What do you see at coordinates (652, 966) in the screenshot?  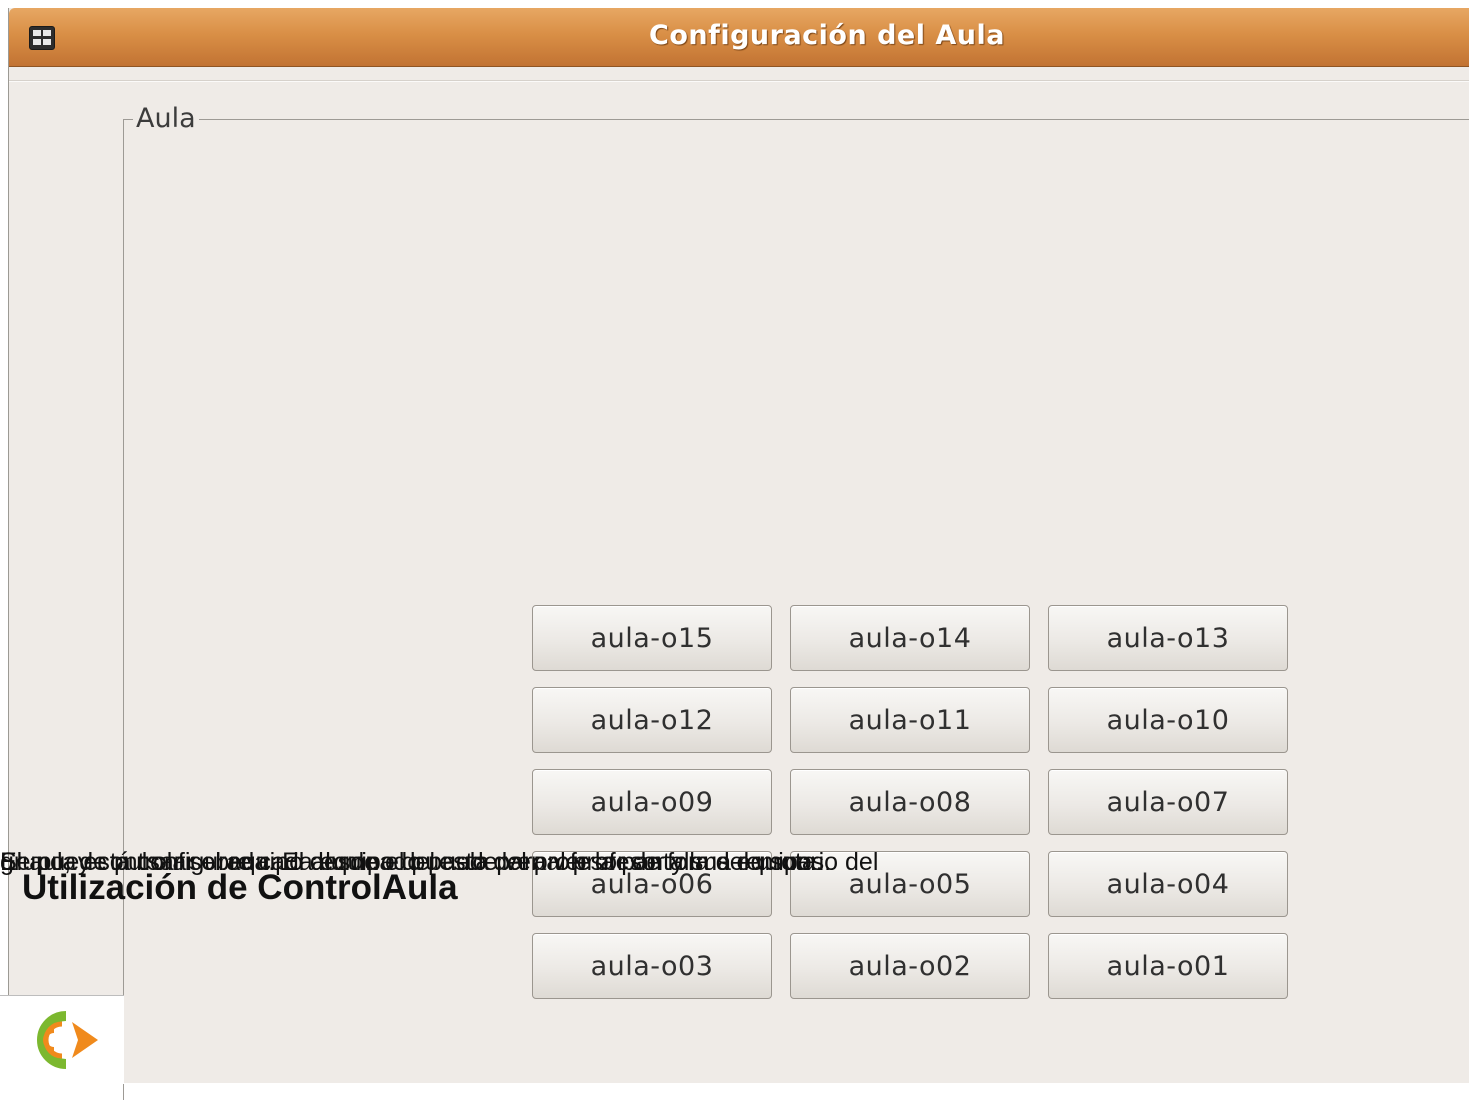 I see `computer-button-o03: aula-o03` at bounding box center [652, 966].